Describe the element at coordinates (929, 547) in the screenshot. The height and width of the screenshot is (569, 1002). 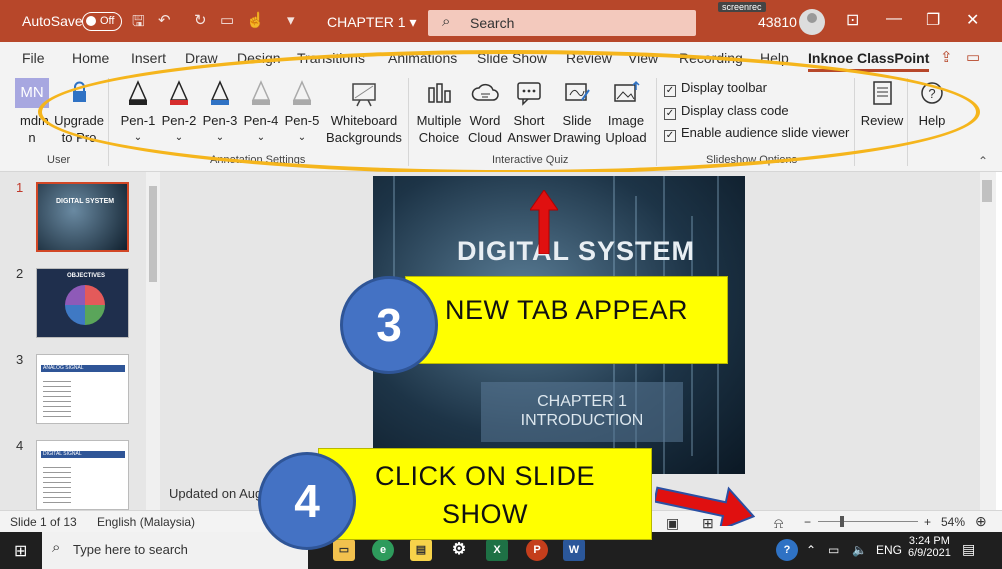
I see `clock: 3:24 PM 6/9/2021` at that location.